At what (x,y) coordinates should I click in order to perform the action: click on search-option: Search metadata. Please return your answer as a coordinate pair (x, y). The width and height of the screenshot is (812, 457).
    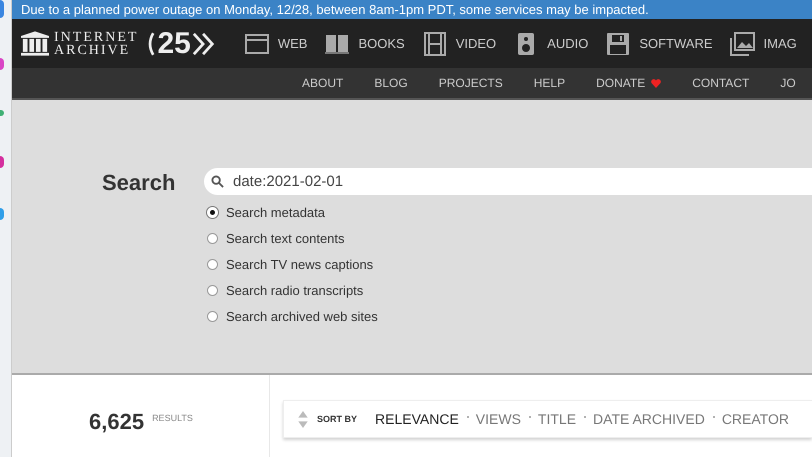
    Looking at the image, I should click on (508, 212).